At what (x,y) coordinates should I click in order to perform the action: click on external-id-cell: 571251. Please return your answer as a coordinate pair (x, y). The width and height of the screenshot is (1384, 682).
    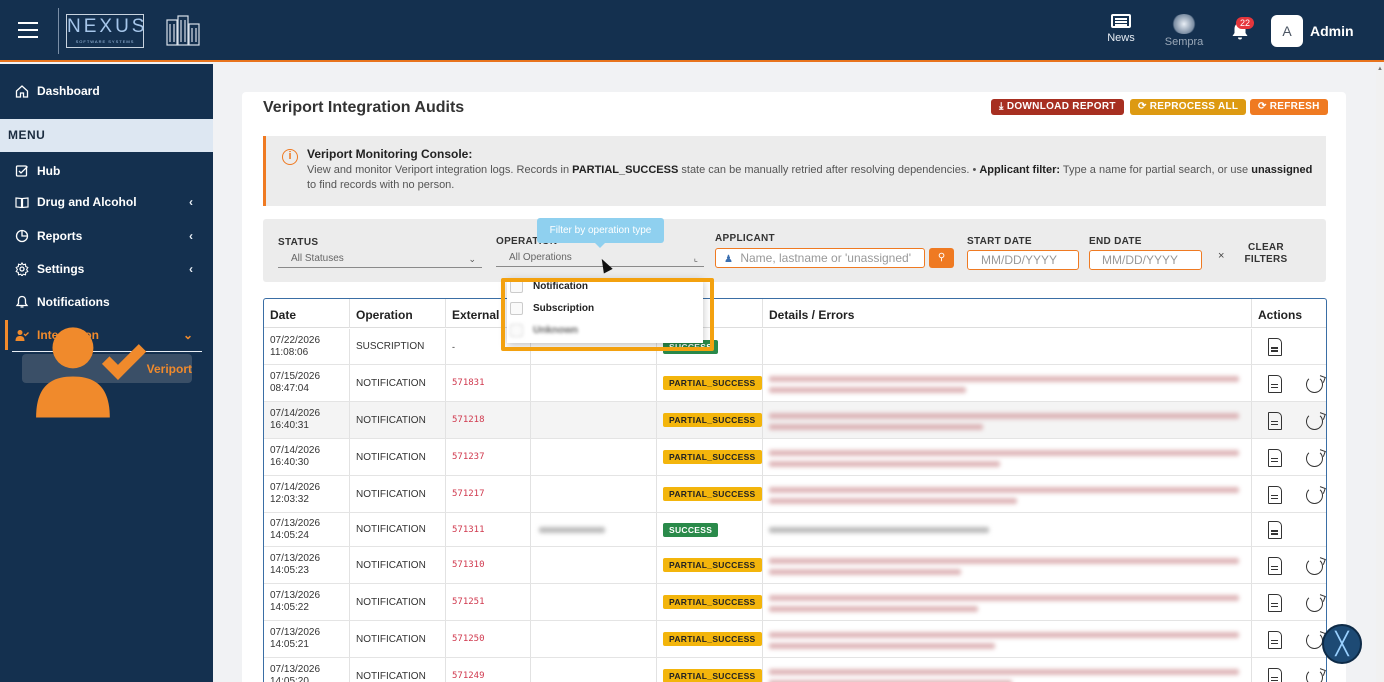
    Looking at the image, I should click on (488, 602).